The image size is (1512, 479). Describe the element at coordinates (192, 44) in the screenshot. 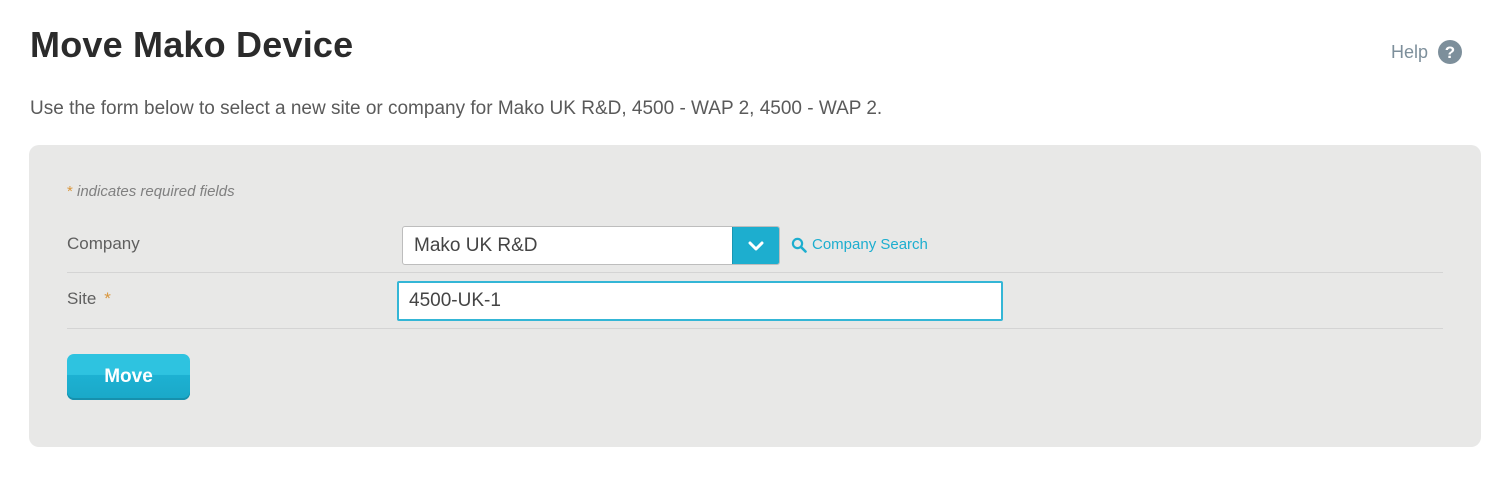

I see `page-title: Move Mako Device` at that location.